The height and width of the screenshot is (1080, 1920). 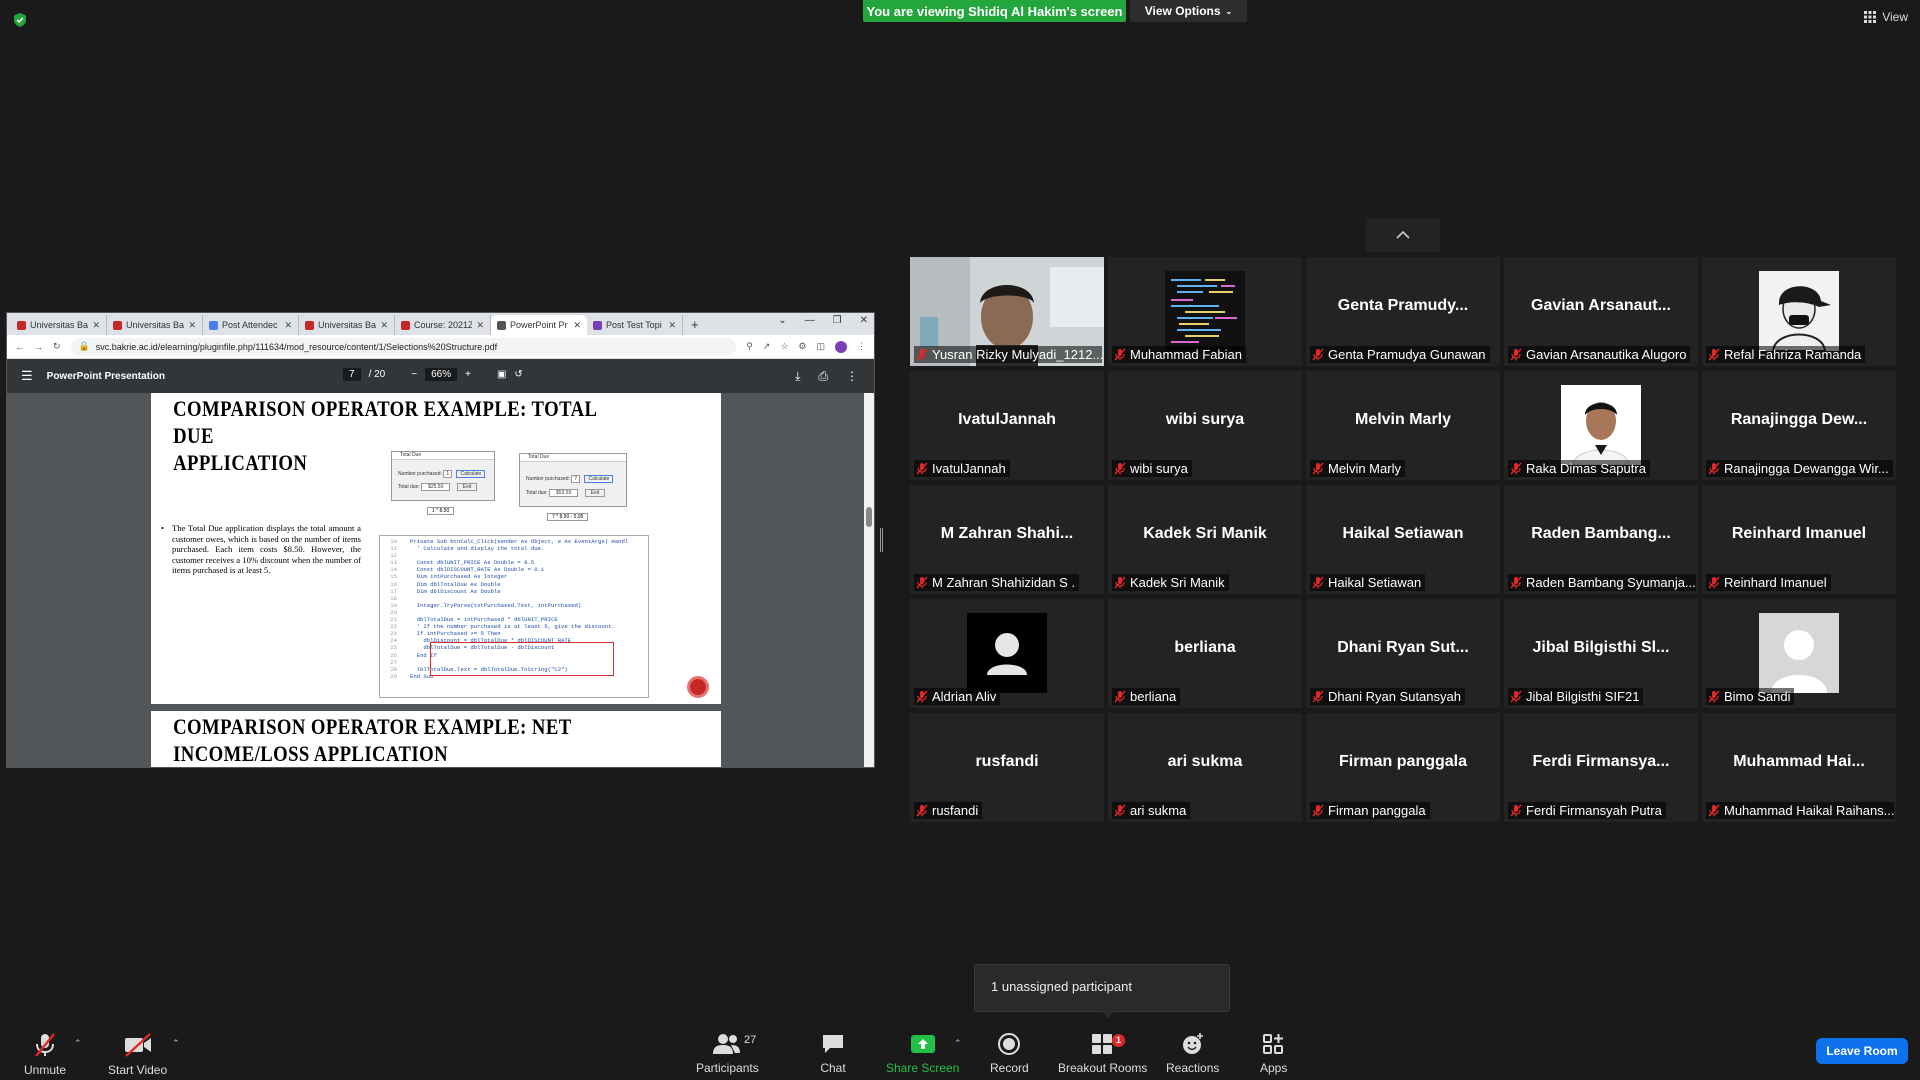 What do you see at coordinates (1601, 425) in the screenshot?
I see `participant-tile: Raka Dimas Saputra` at bounding box center [1601, 425].